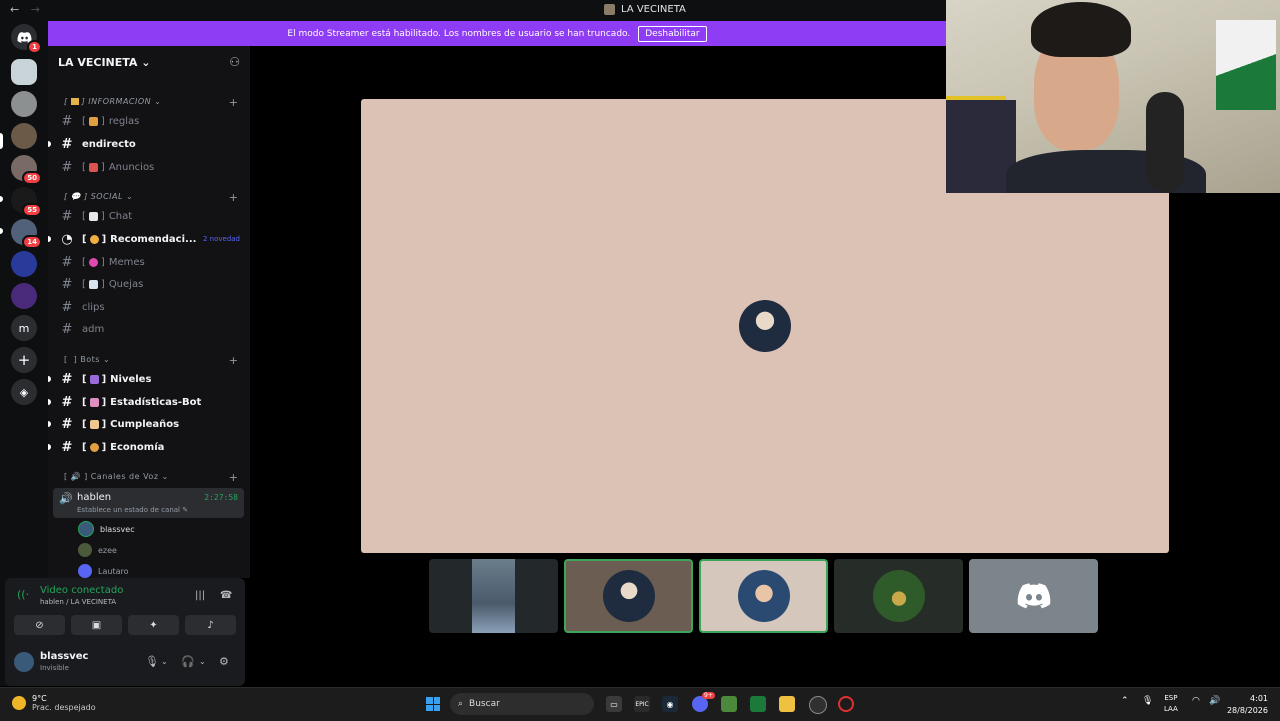 The image size is (1280, 721). What do you see at coordinates (149, 262) in the screenshot?
I see `channel-memes: #[] Memes` at bounding box center [149, 262].